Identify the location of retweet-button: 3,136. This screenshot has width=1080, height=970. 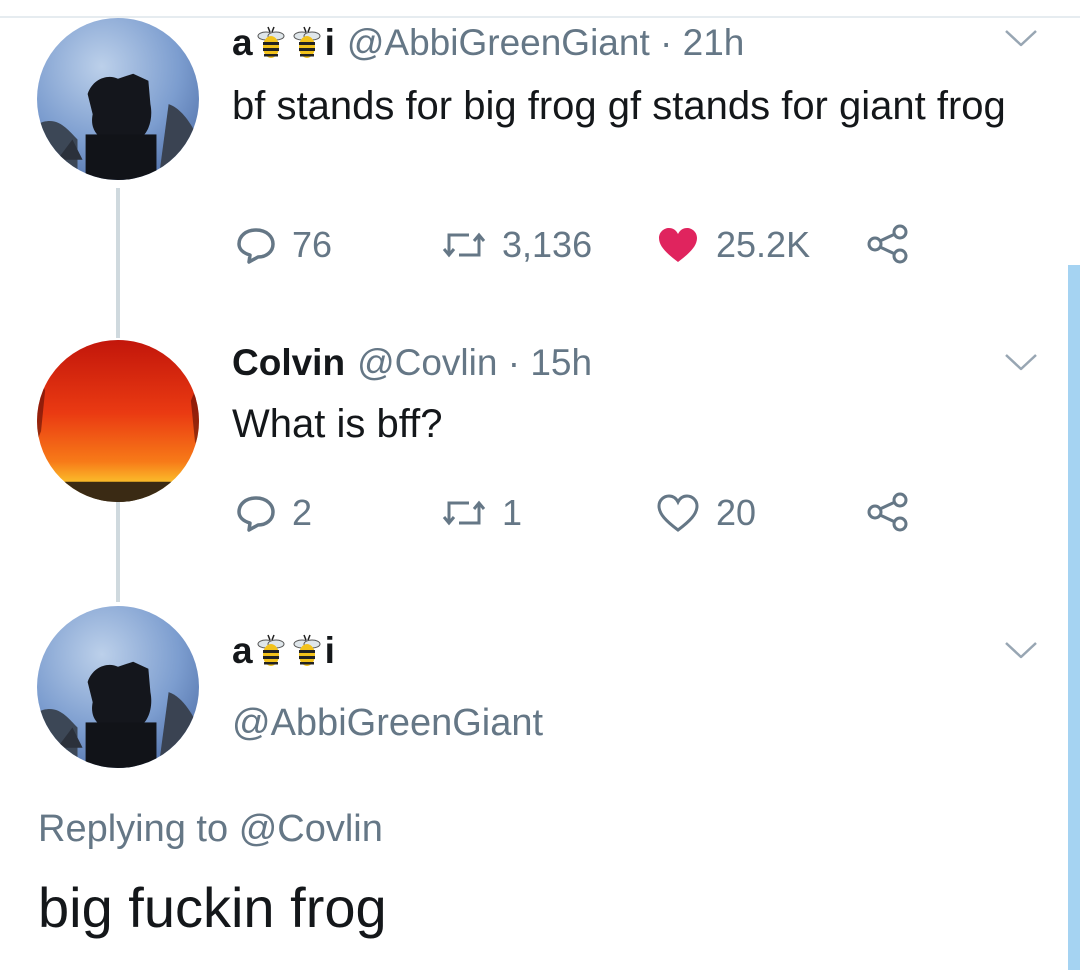
(517, 245).